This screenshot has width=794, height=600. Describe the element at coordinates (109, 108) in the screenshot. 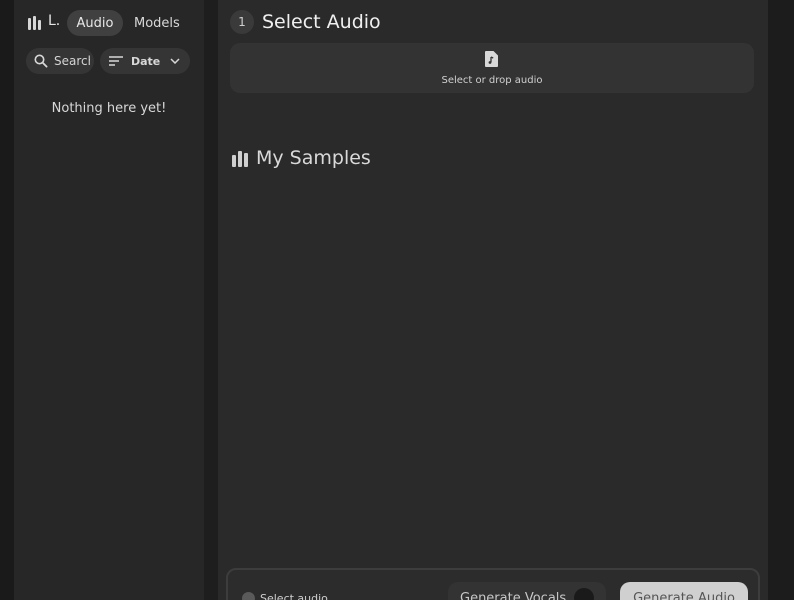

I see `empty-state-message: Nothing here yet!` at that location.